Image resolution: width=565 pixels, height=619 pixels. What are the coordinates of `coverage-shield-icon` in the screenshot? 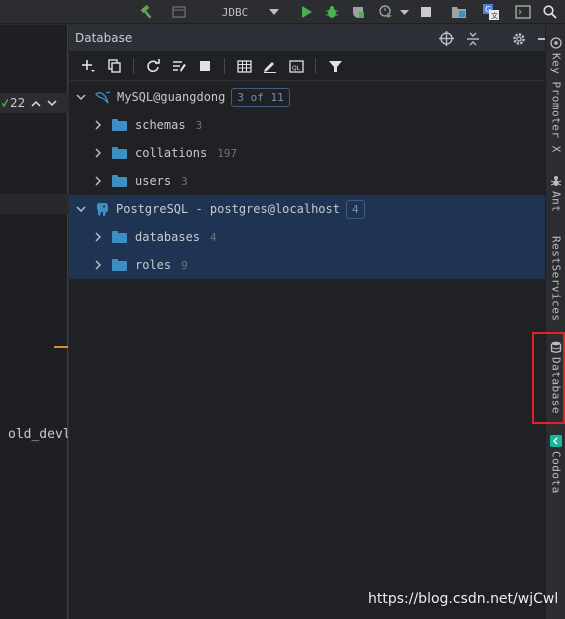 It's located at (358, 12).